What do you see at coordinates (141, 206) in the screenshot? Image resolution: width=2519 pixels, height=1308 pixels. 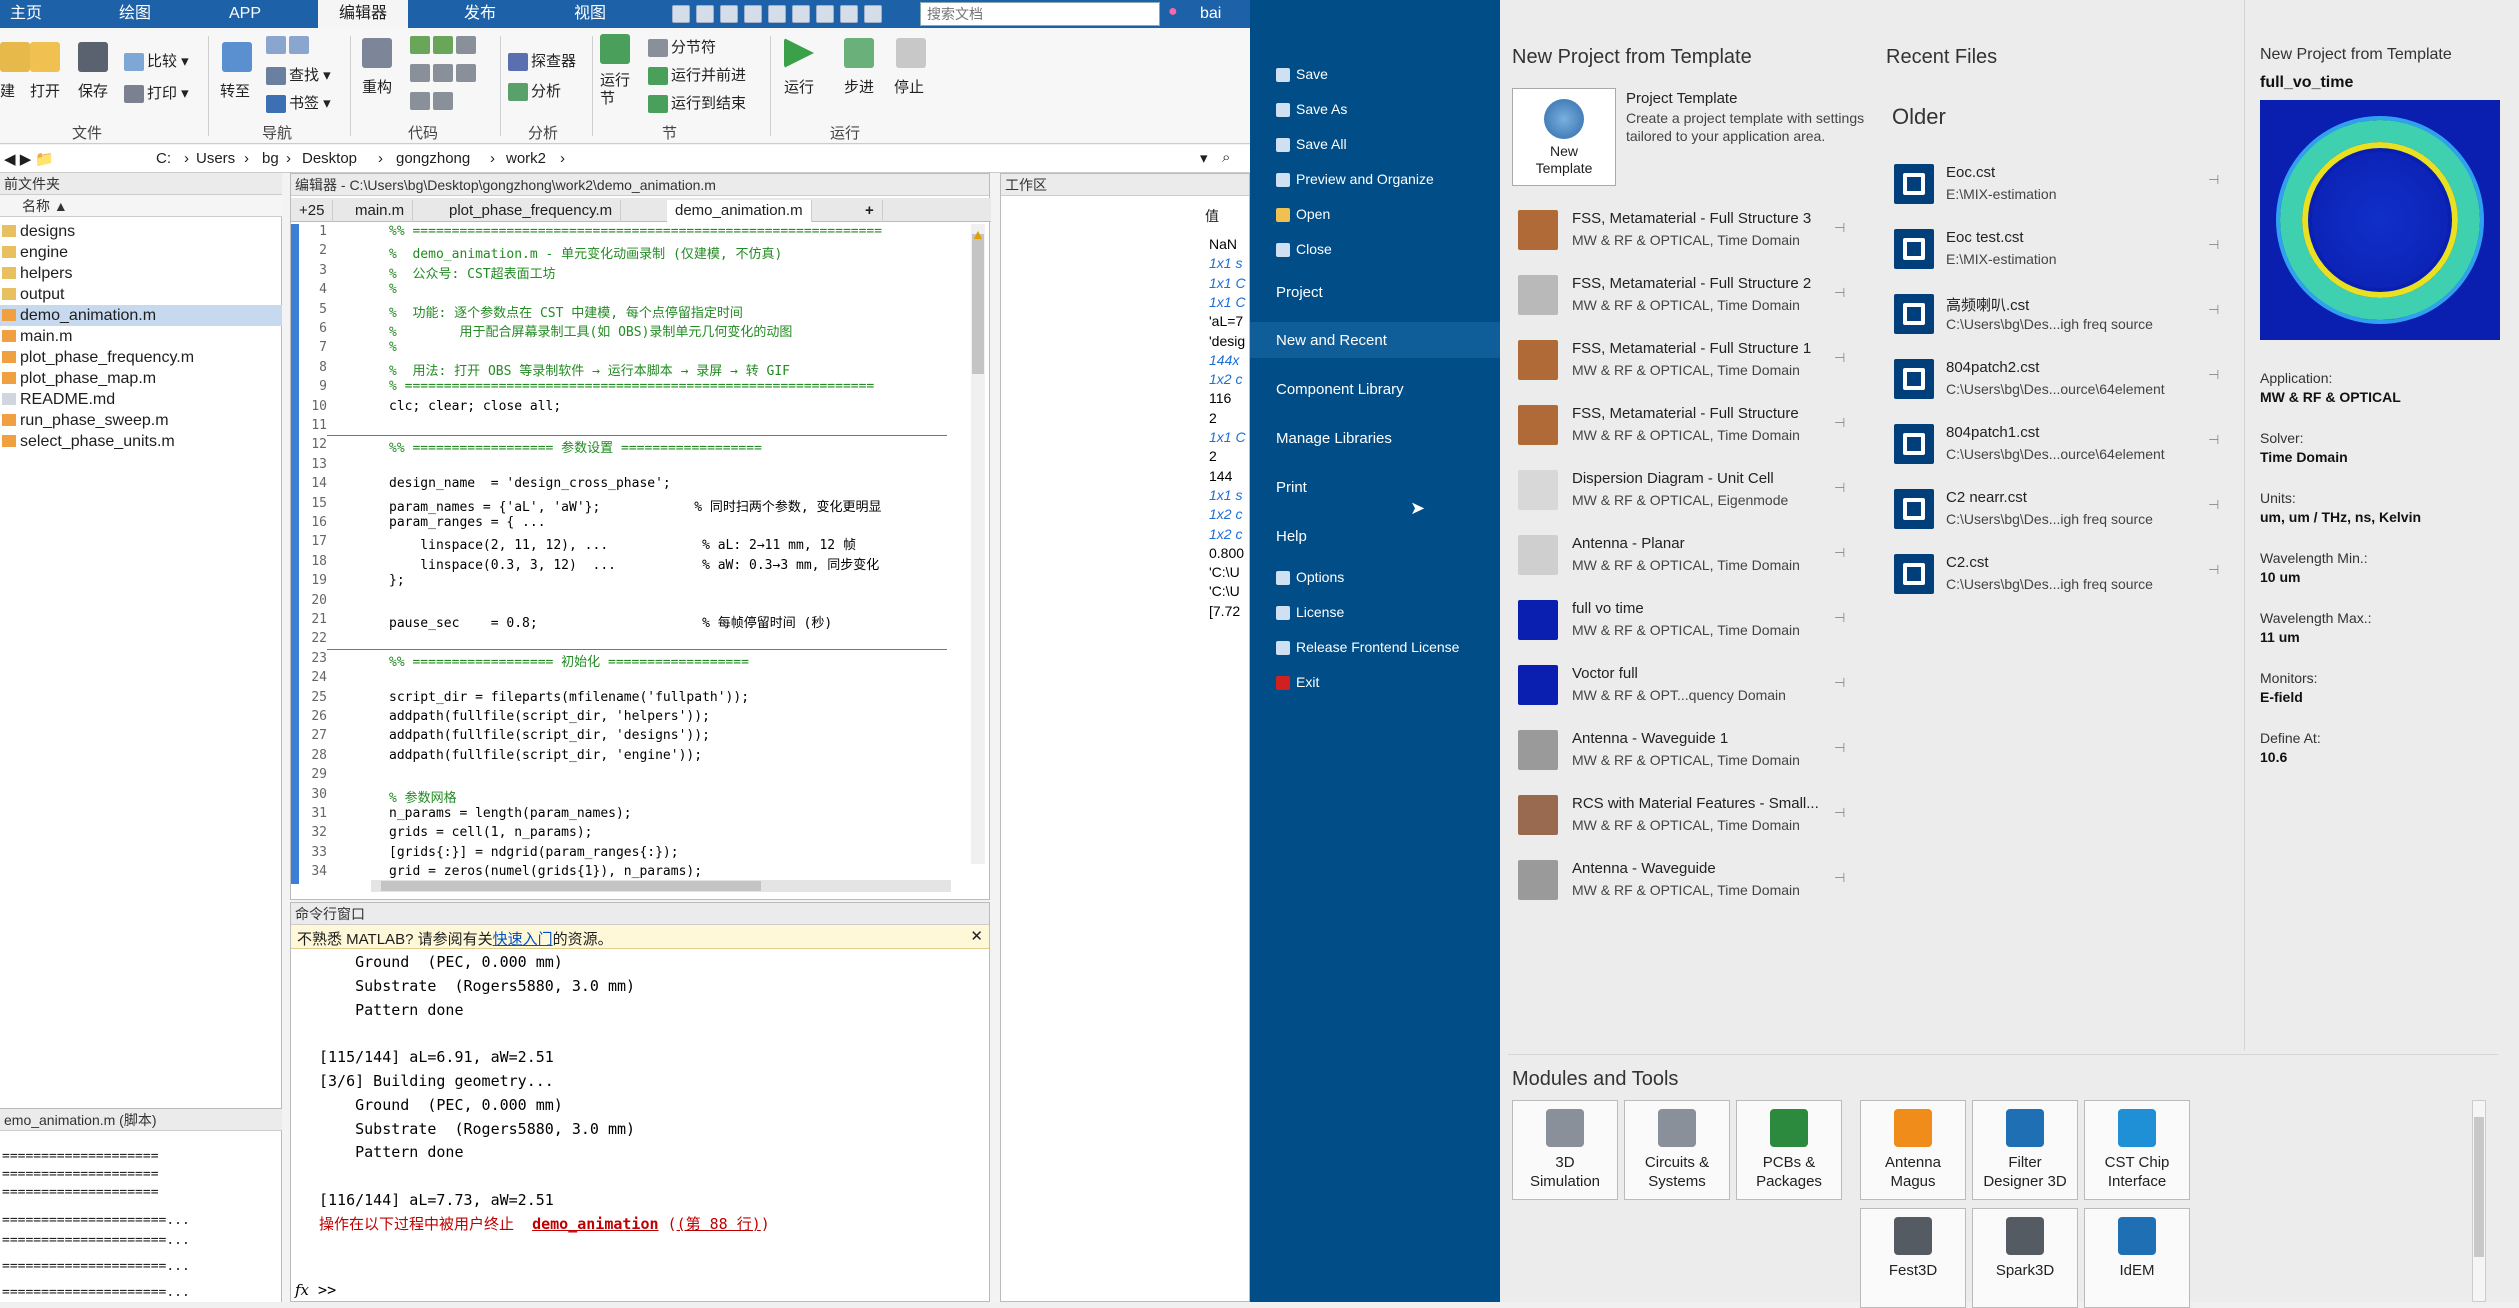 I see `name-column-header: 名称 ▲` at bounding box center [141, 206].